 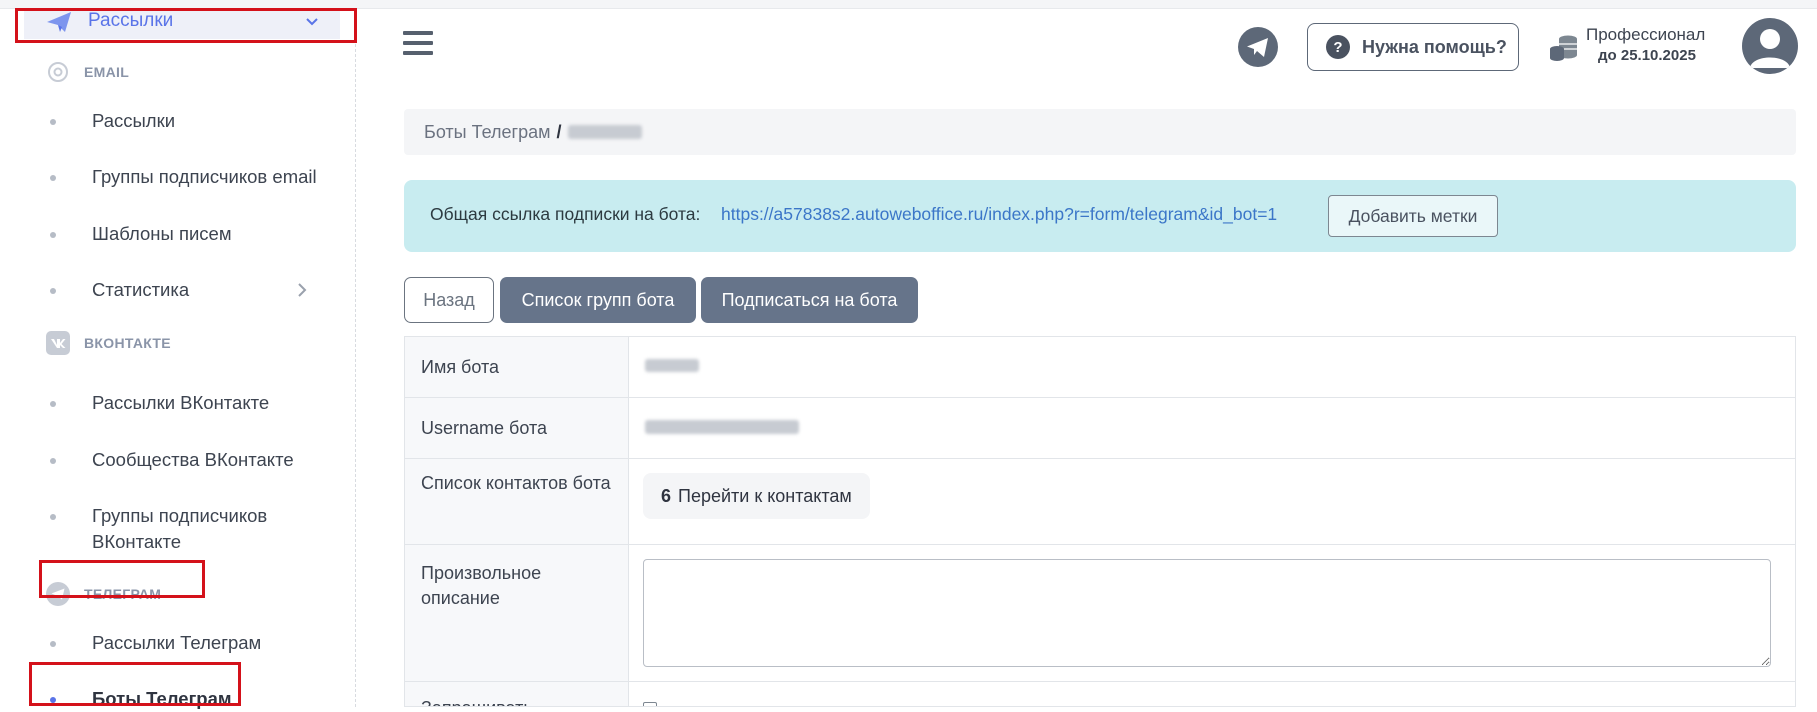 I want to click on back-button: Назад, so click(x=449, y=300).